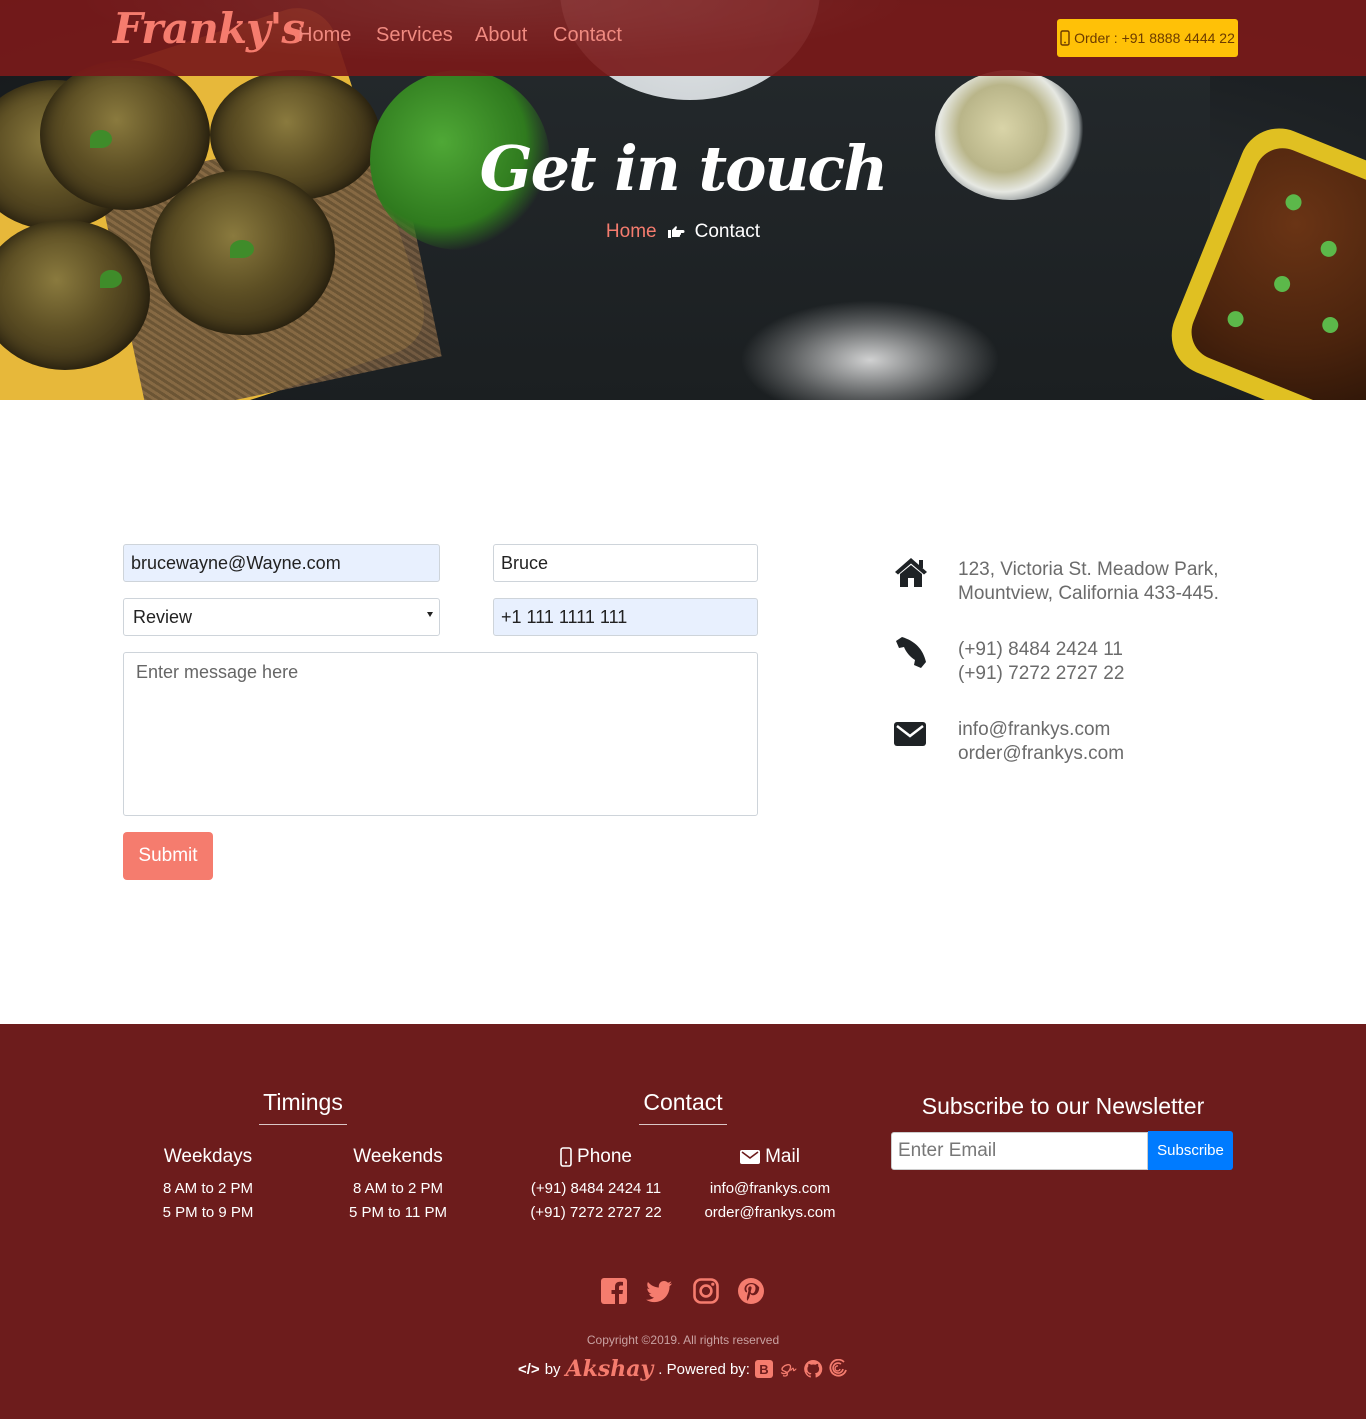 This screenshot has width=1366, height=1419. I want to click on bootstrap-icon: B, so click(763, 1369).